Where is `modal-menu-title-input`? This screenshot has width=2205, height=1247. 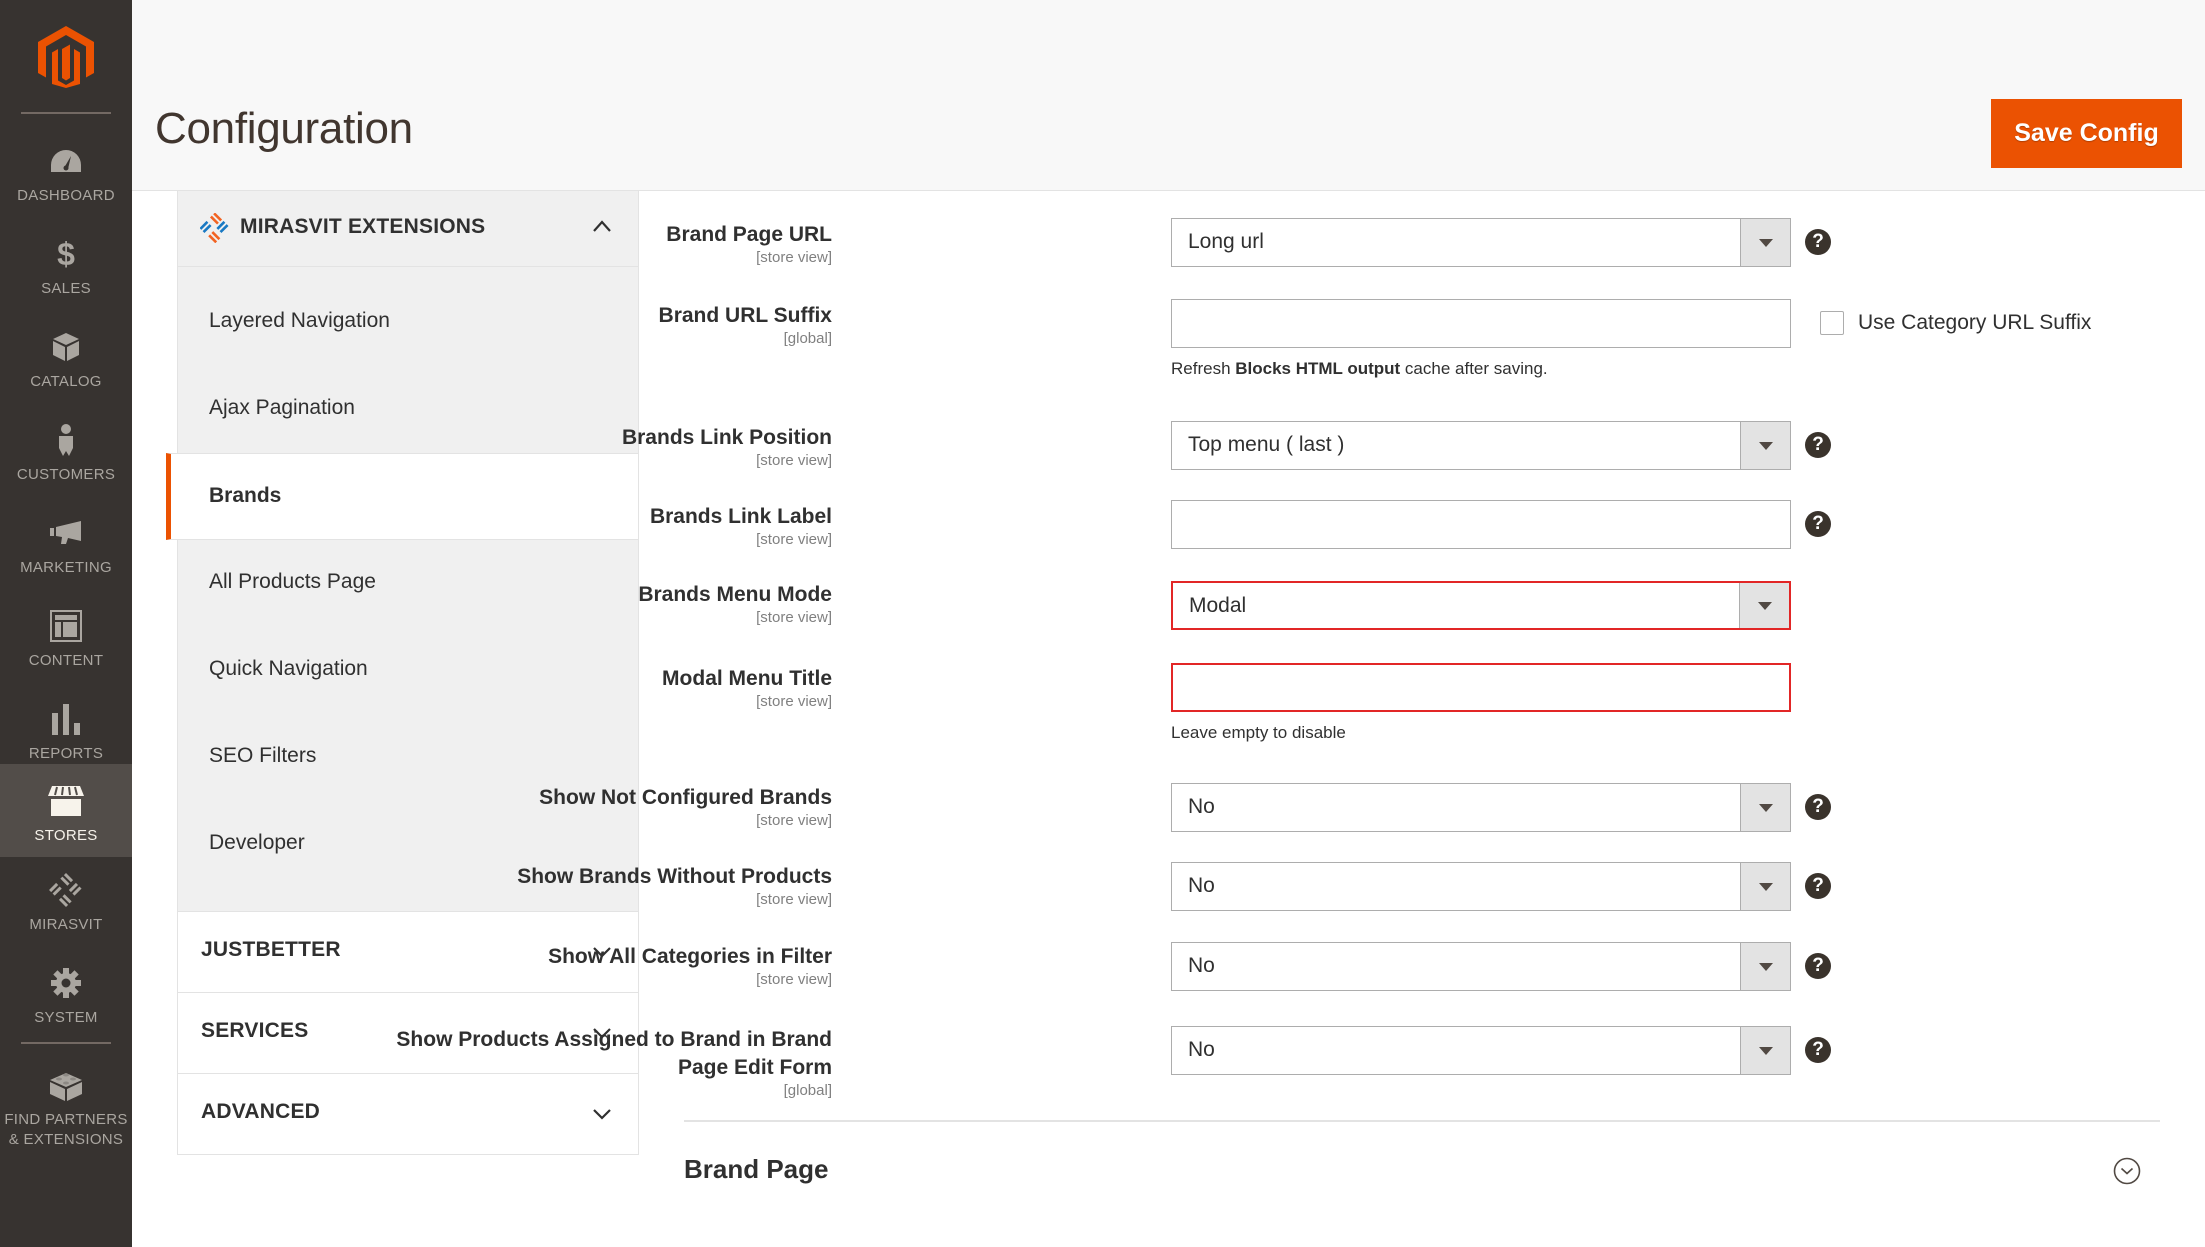
modal-menu-title-input is located at coordinates (1481, 687).